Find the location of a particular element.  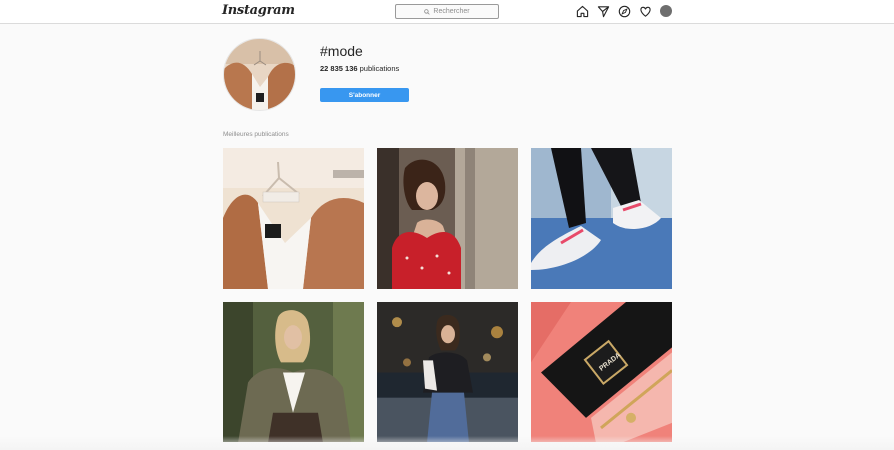

search-icon is located at coordinates (427, 11).